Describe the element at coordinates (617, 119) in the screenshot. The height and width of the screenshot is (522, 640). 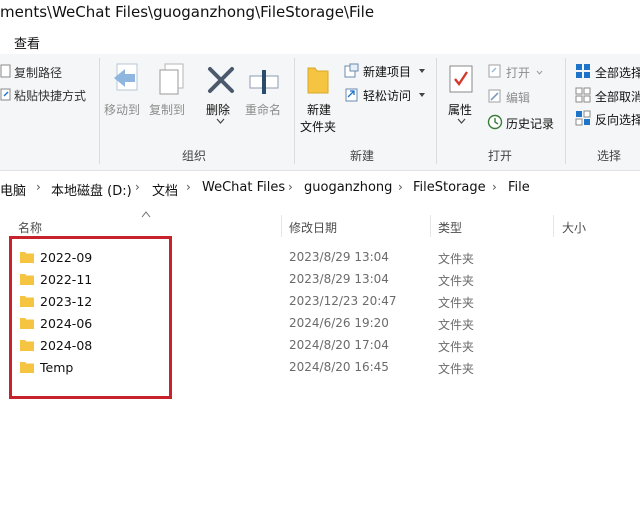
I see `invert-selection-button: 反向选择` at that location.